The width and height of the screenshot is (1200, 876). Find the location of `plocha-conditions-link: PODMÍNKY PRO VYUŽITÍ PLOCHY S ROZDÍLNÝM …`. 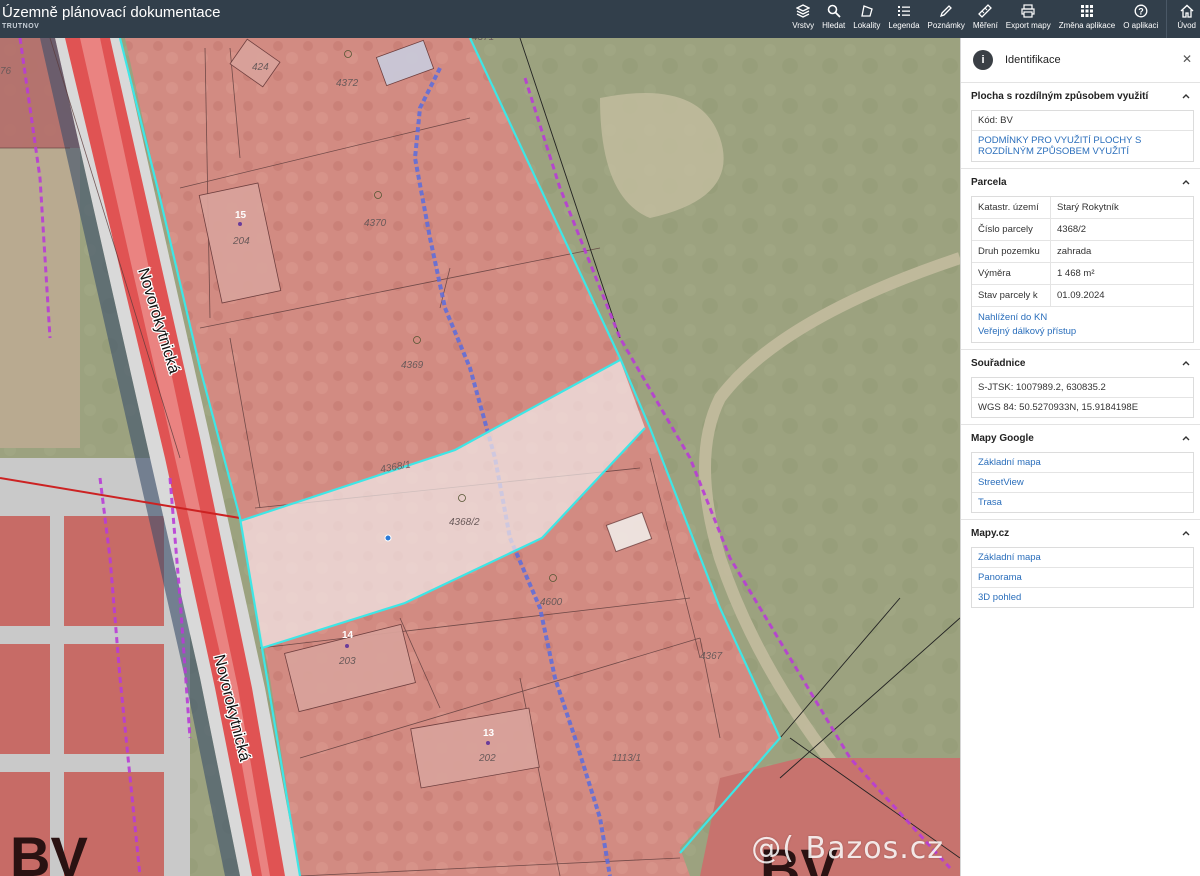

plocha-conditions-link: PODMÍNKY PRO VYUŽITÍ PLOCHY S ROZDÍLNÝM … is located at coordinates (1082, 145).